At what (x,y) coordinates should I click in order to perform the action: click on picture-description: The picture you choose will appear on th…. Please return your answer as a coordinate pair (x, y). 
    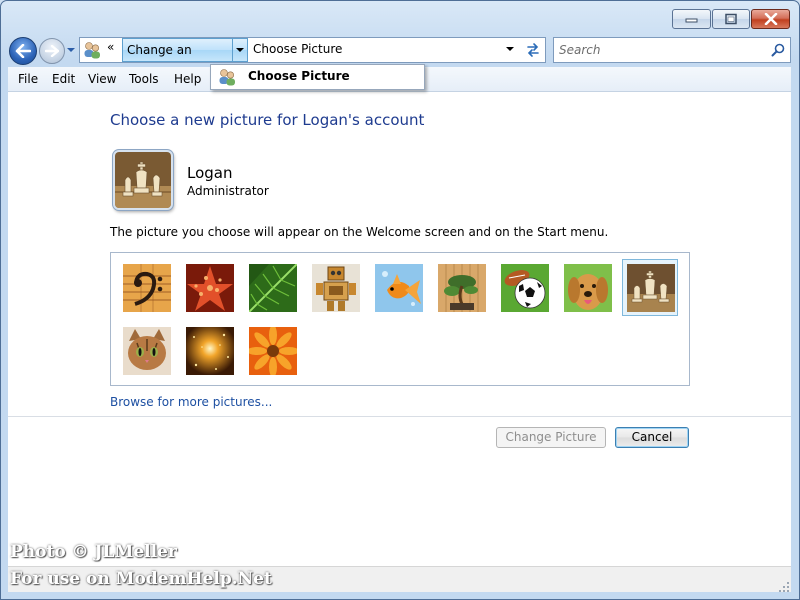
    Looking at the image, I should click on (359, 232).